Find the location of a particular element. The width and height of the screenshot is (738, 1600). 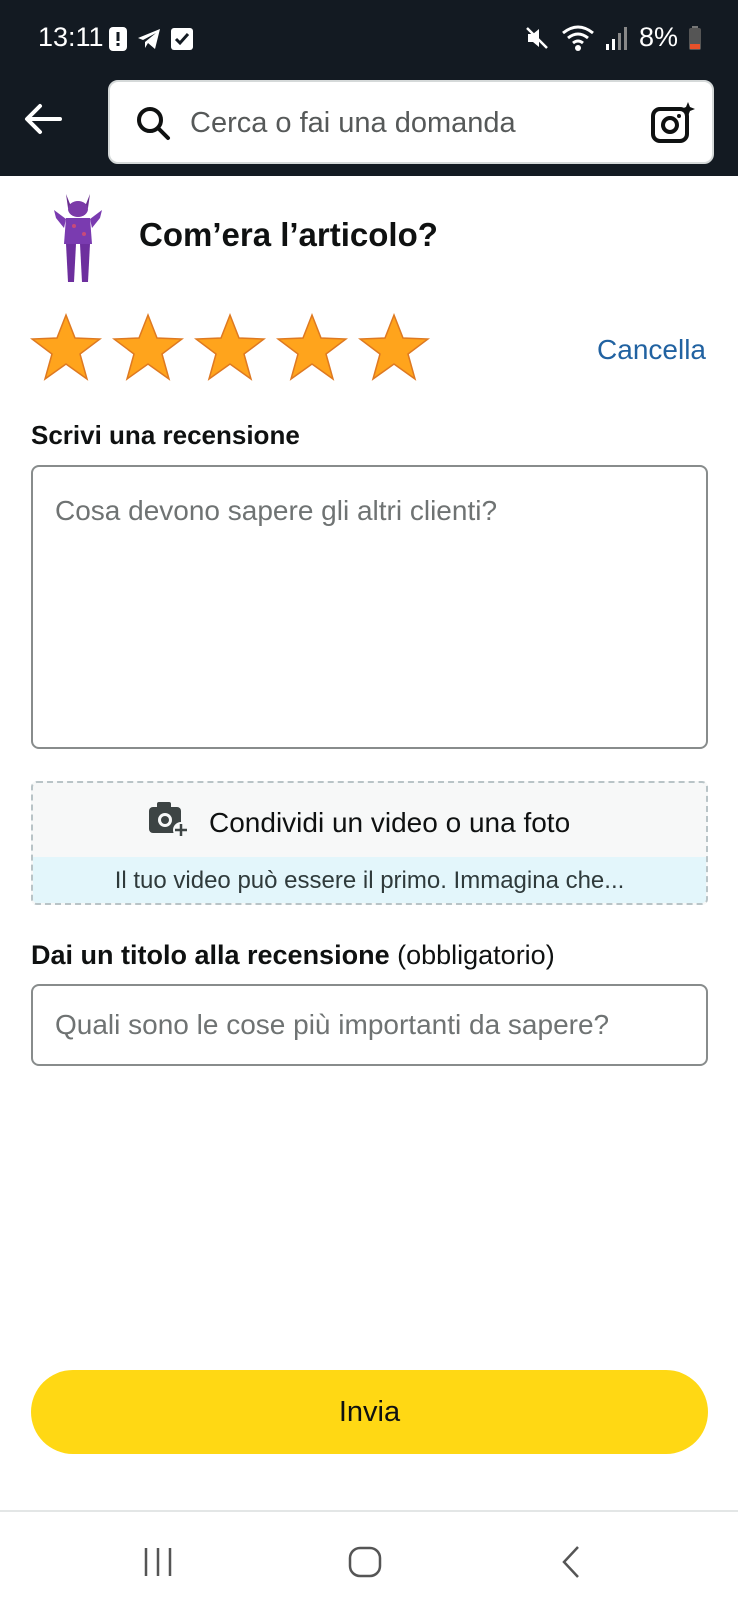

recent-apps-icon is located at coordinates (158, 1562).